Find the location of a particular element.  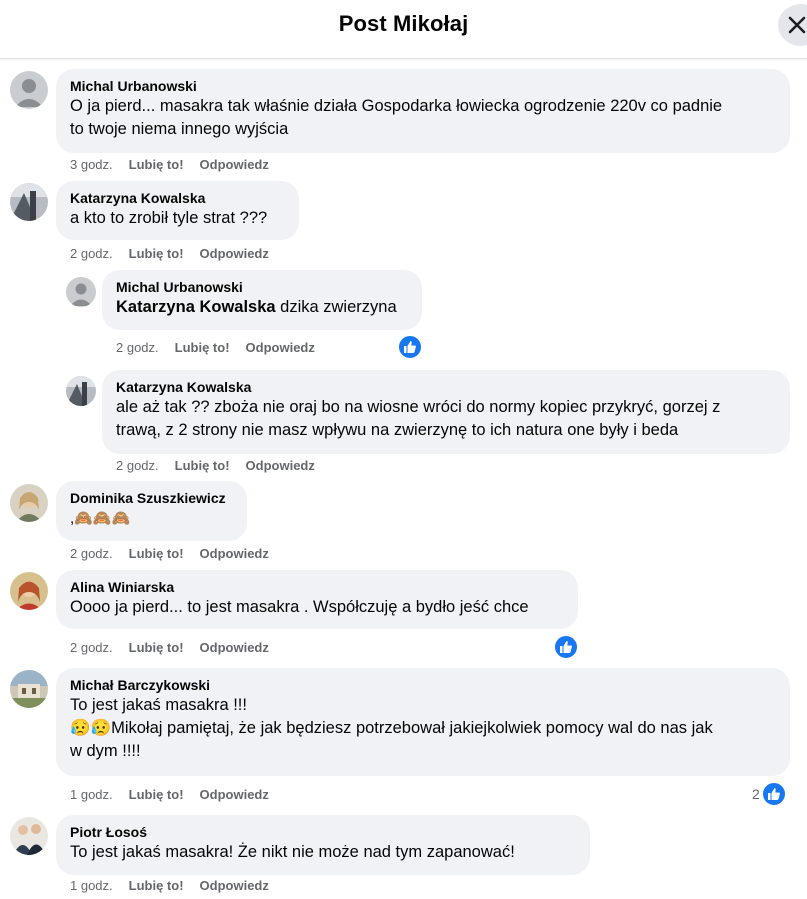

dialog-header: Post Mikołaj is located at coordinates (403, 29).